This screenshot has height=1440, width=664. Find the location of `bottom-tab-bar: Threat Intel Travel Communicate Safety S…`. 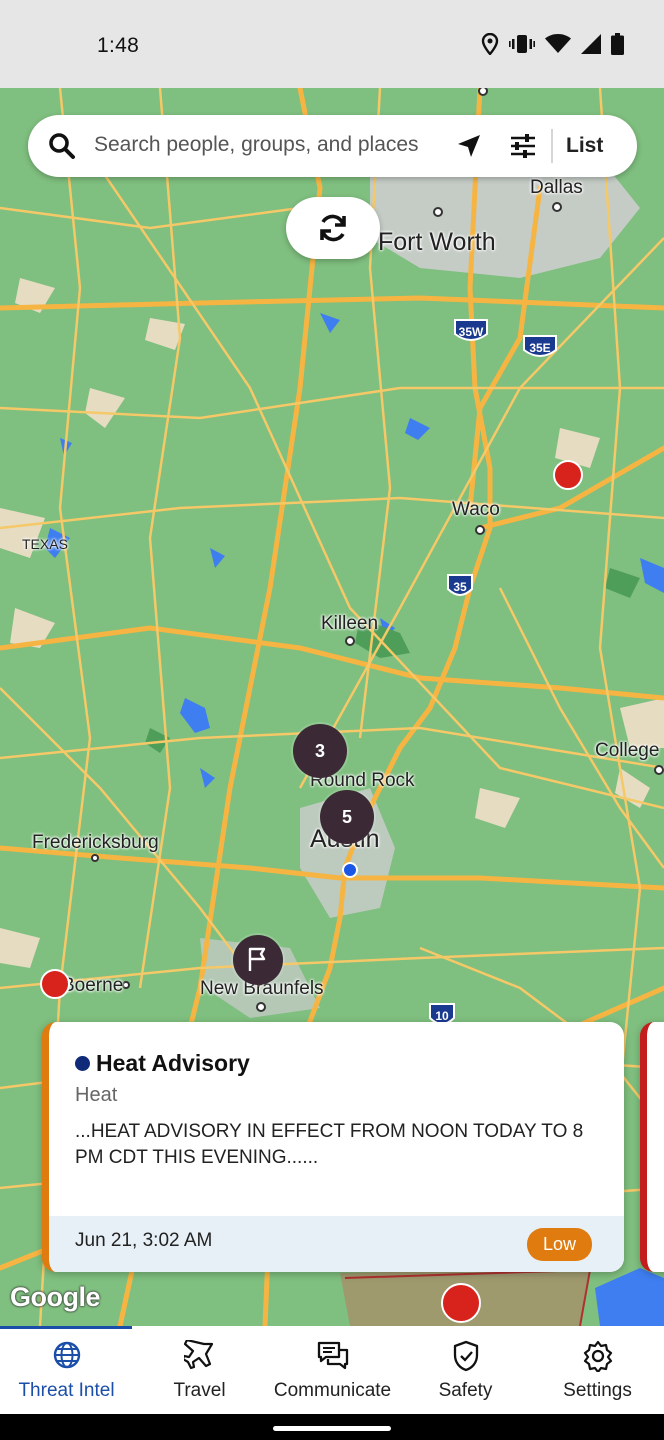

bottom-tab-bar: Threat Intel Travel Communicate Safety S… is located at coordinates (332, 1370).